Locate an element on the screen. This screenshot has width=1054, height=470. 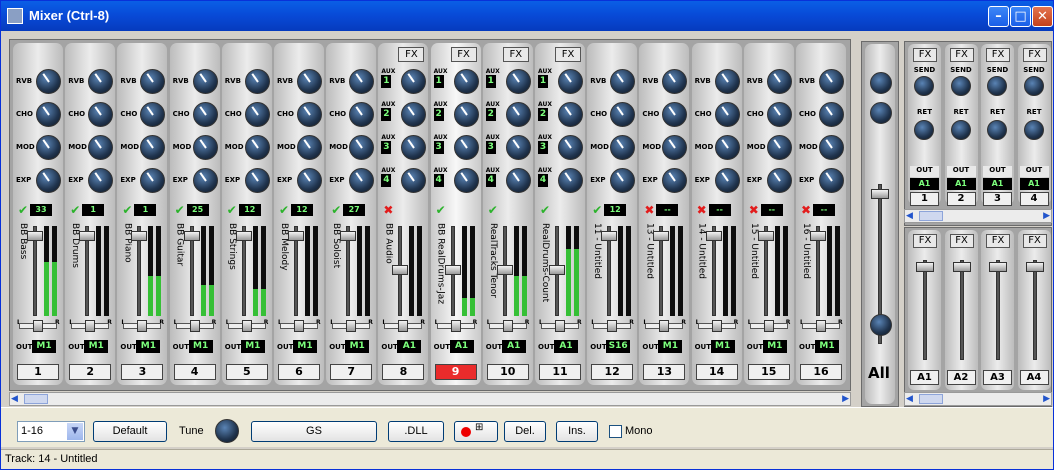
track-number-button: 7 is located at coordinates (351, 372).